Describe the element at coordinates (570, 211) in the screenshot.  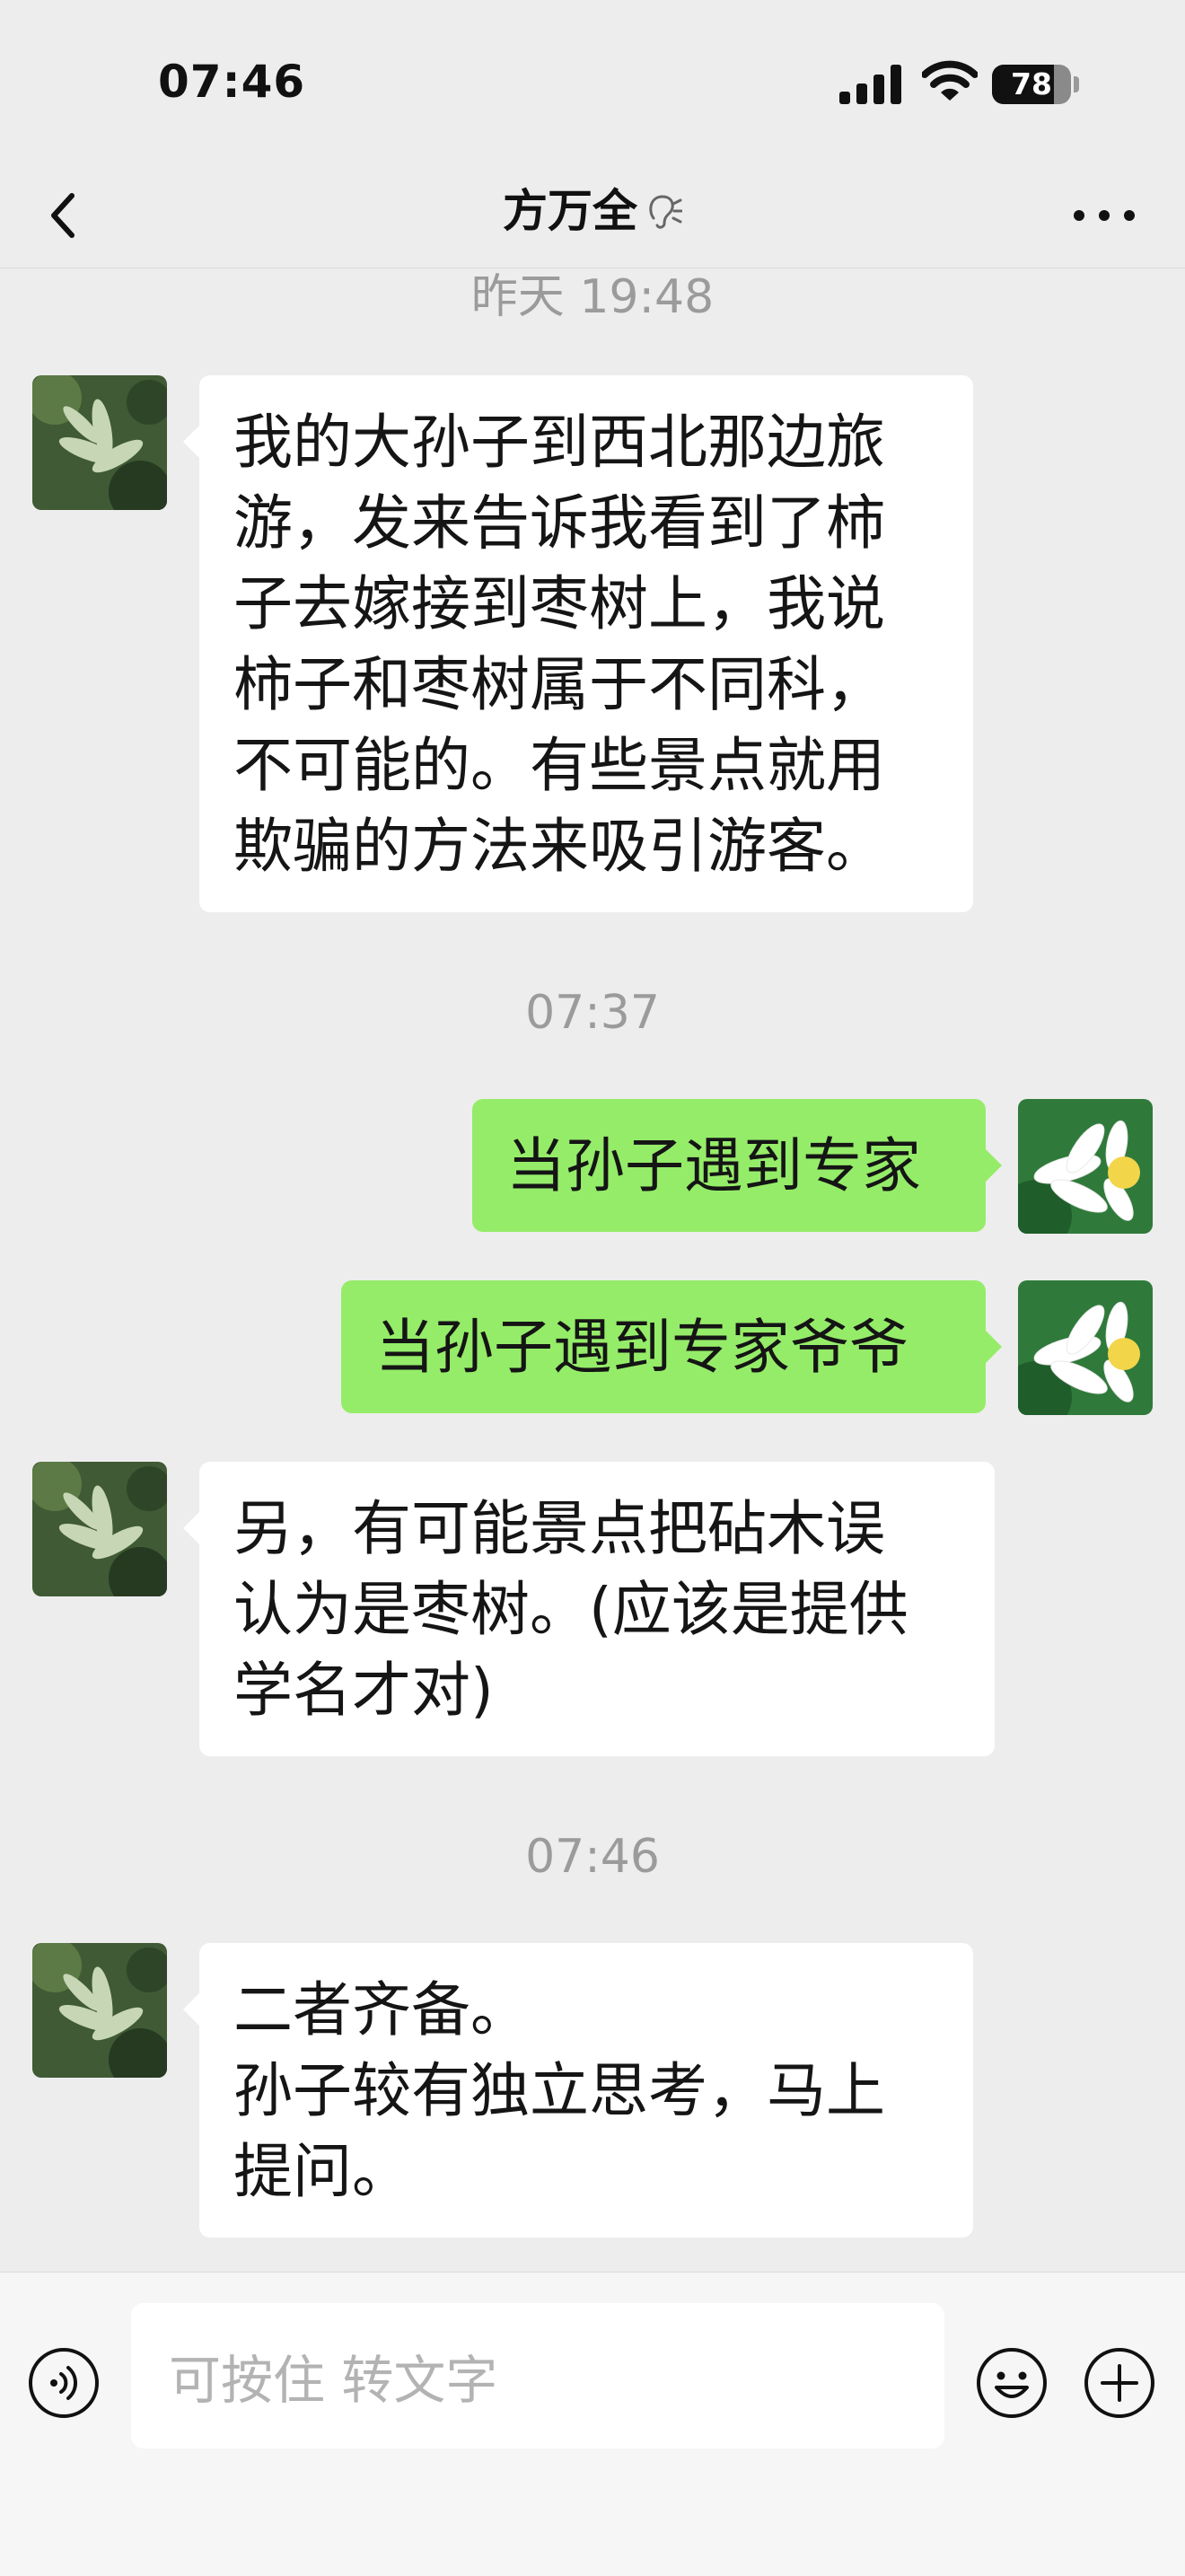
I see `chat-title: 方万全` at that location.